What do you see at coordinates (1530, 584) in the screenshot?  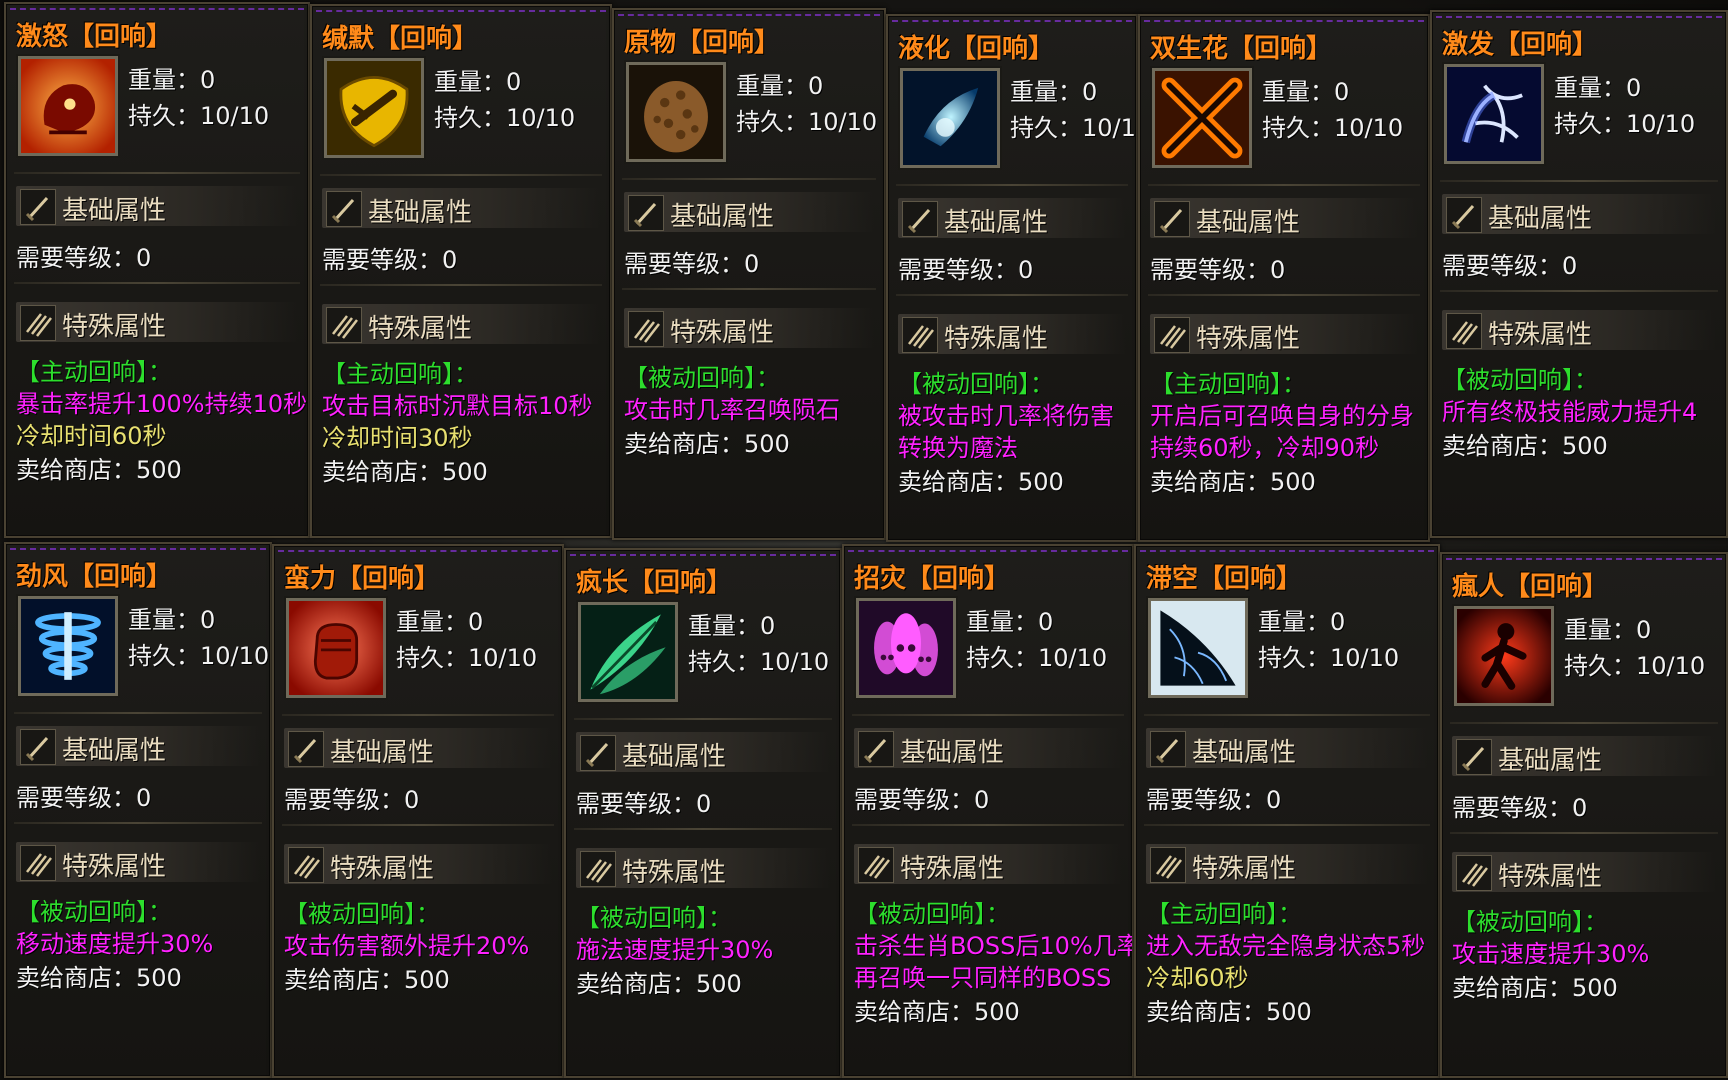 I see `item-title: 瘋人【回响】` at bounding box center [1530, 584].